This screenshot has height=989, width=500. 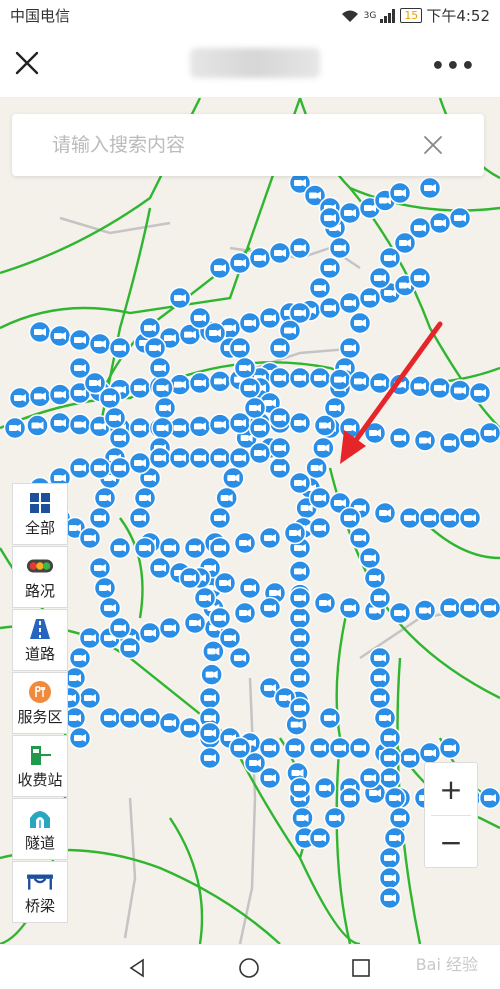 What do you see at coordinates (40, 892) in the screenshot?
I see `layer-bridge-button: 桥梁` at bounding box center [40, 892].